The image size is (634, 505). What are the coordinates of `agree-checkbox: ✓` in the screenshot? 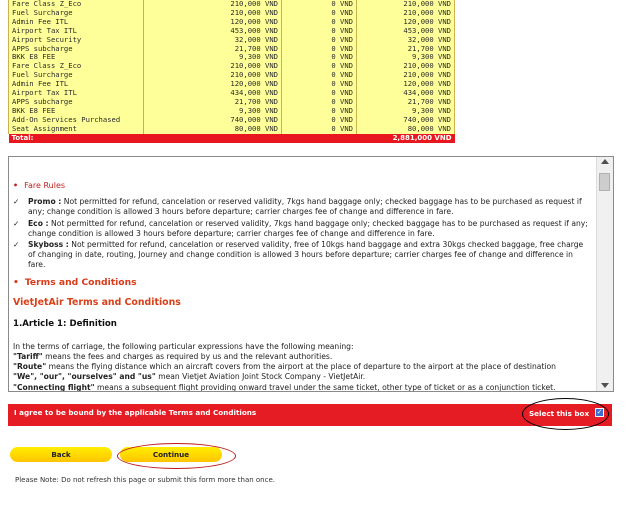 It's located at (599, 412).